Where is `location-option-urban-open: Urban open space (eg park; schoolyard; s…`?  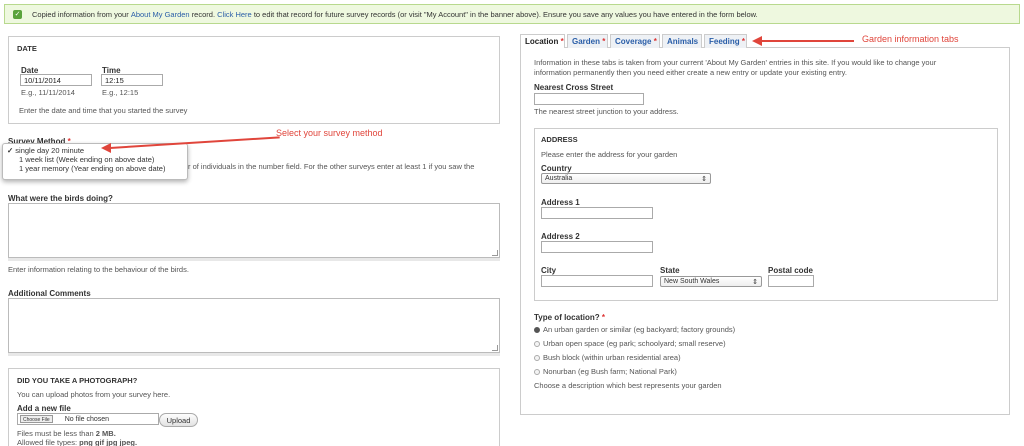 location-option-urban-open: Urban open space (eg park; schoolyard; s… is located at coordinates (630, 343).